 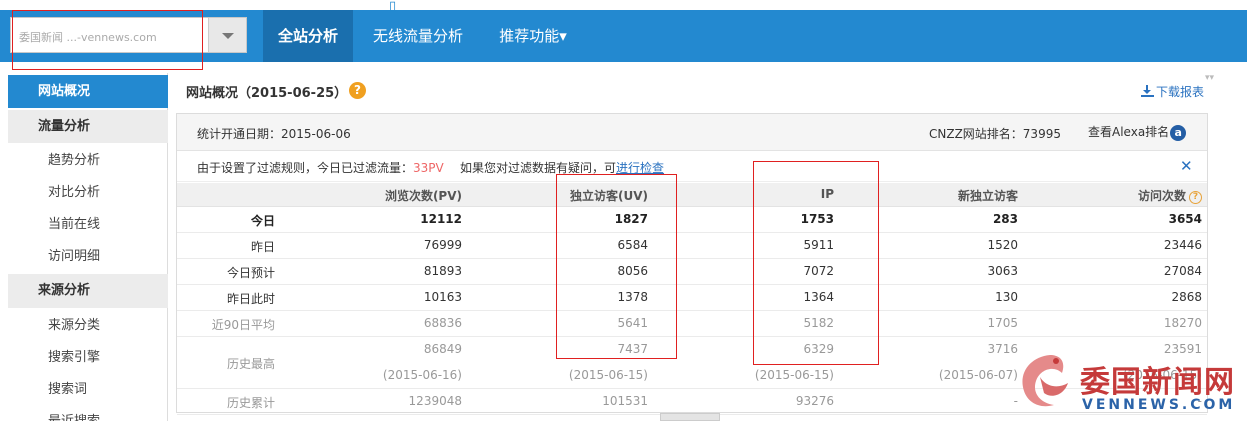 I want to click on row-label: 近90日平均, so click(x=243, y=325).